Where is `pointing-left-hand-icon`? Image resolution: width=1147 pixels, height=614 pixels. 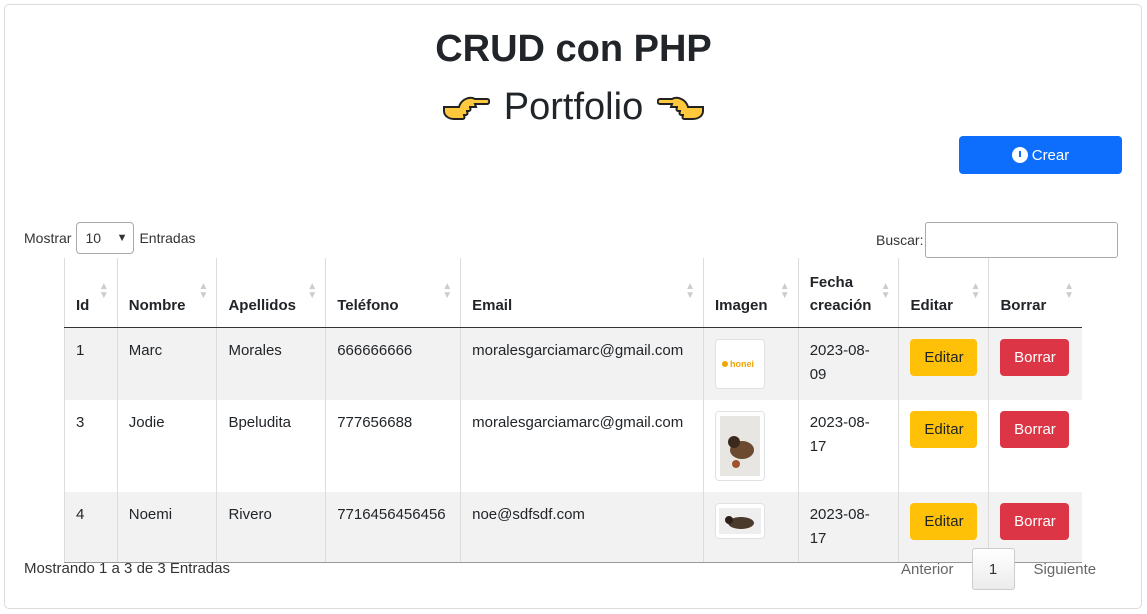
pointing-left-hand-icon is located at coordinates (680, 107).